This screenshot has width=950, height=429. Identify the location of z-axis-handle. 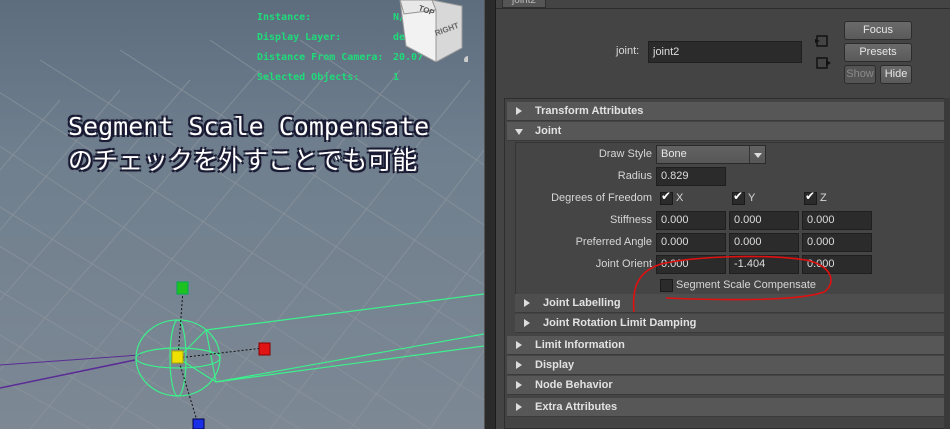
(198, 423).